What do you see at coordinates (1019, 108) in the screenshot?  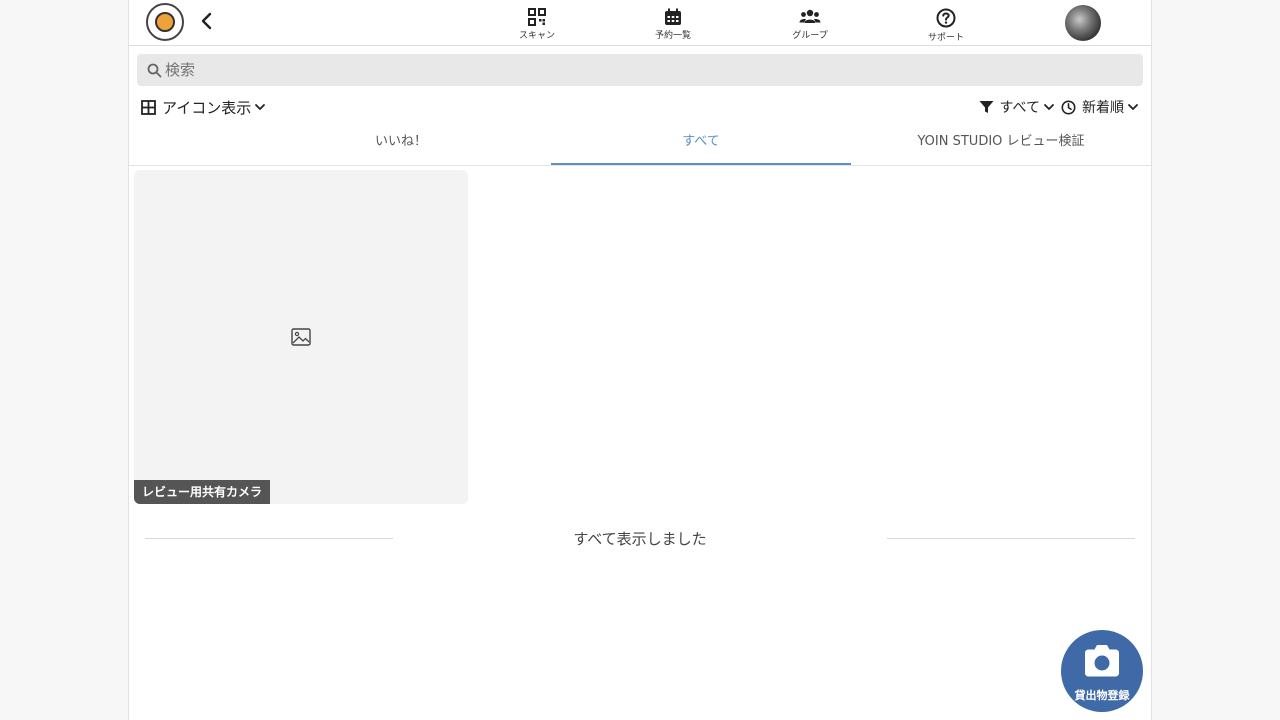 I see `filter-label: すべて` at bounding box center [1019, 108].